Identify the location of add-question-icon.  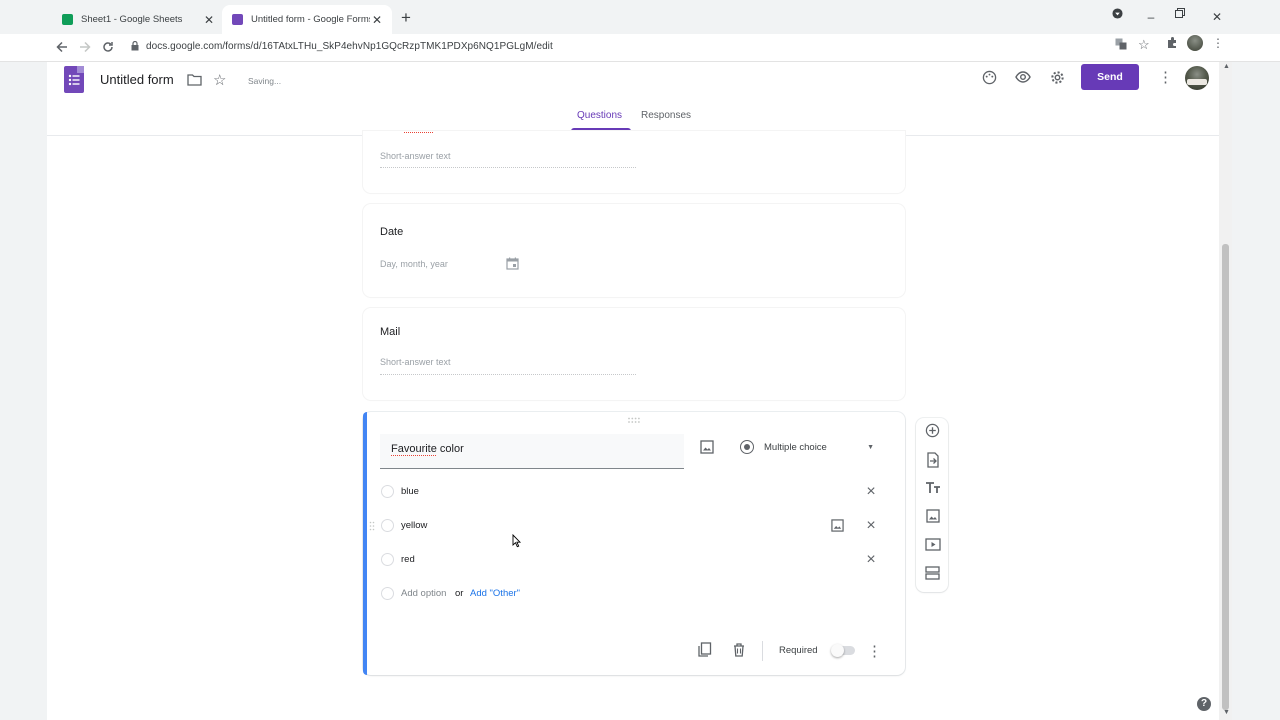
(932, 430).